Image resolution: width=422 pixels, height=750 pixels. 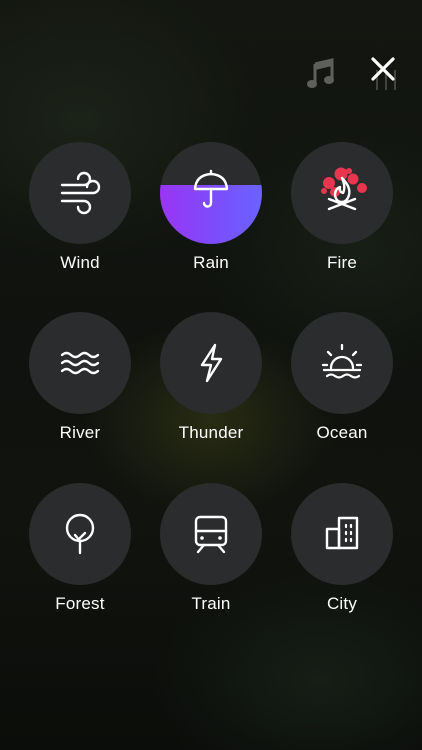 I want to click on sound-train: Train, so click(x=212, y=558).